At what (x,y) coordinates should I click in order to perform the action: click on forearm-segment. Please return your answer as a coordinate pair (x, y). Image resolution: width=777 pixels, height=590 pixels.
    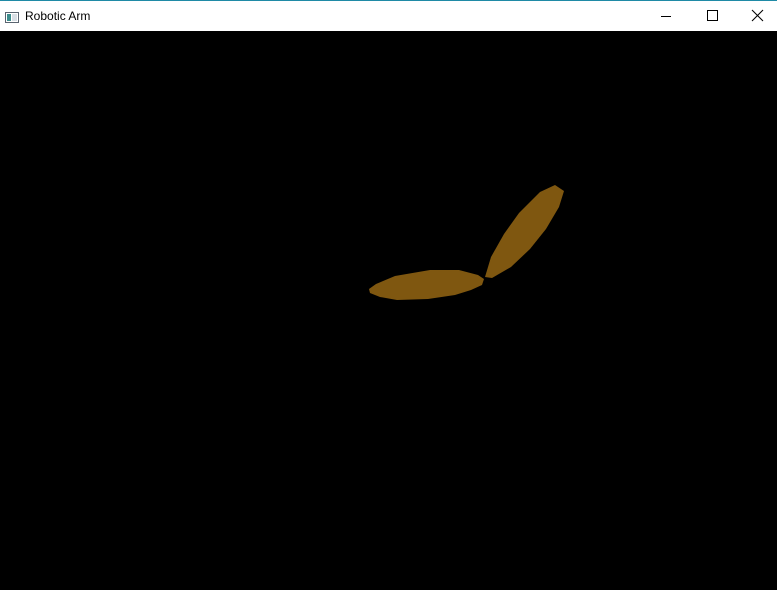
    Looking at the image, I should click on (524, 231).